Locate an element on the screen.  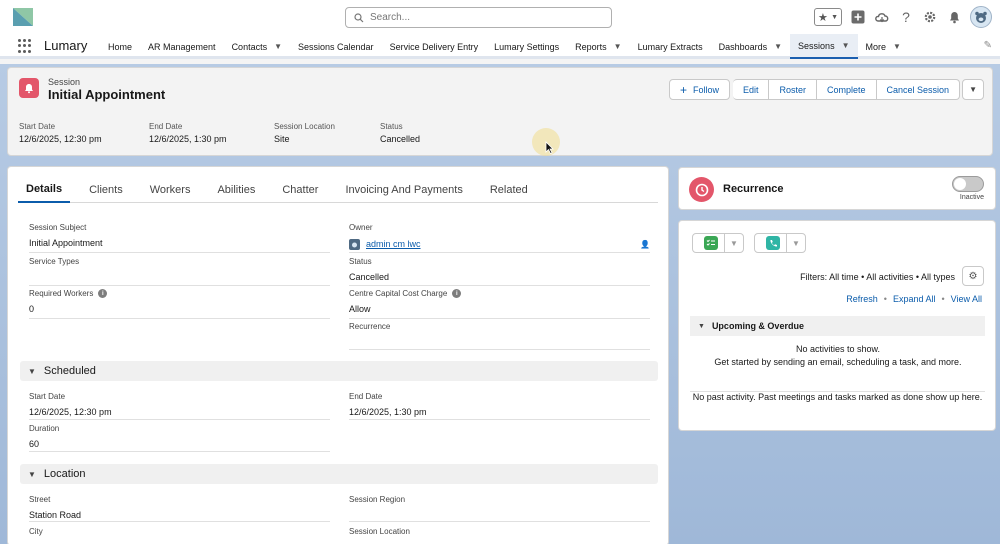
edit-nav-pencil-icon: ✎ is located at coordinates (988, 45).